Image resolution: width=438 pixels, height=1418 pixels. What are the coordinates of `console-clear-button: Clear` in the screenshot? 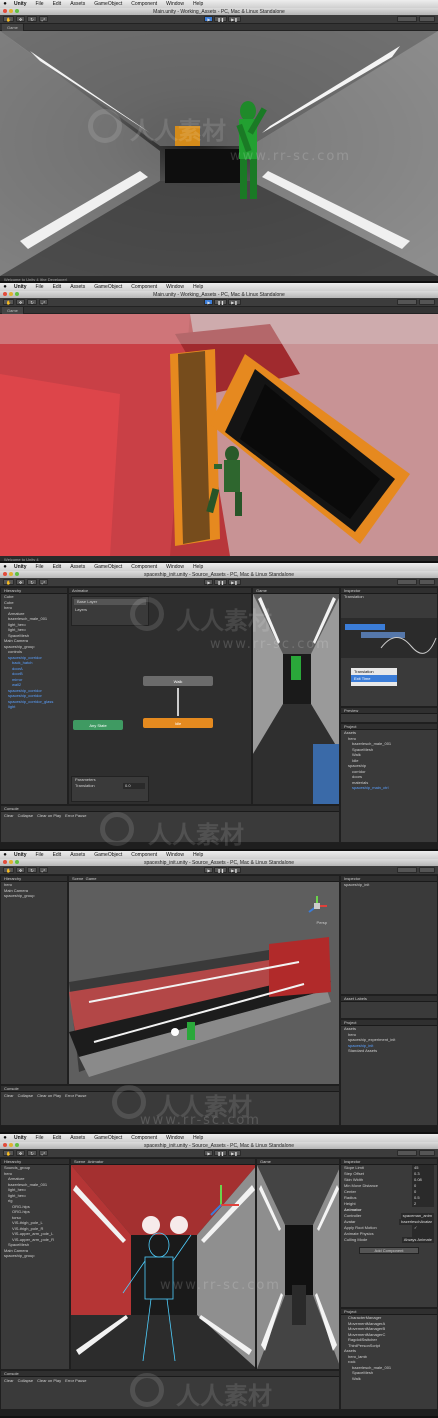 It's located at (9, 1095).